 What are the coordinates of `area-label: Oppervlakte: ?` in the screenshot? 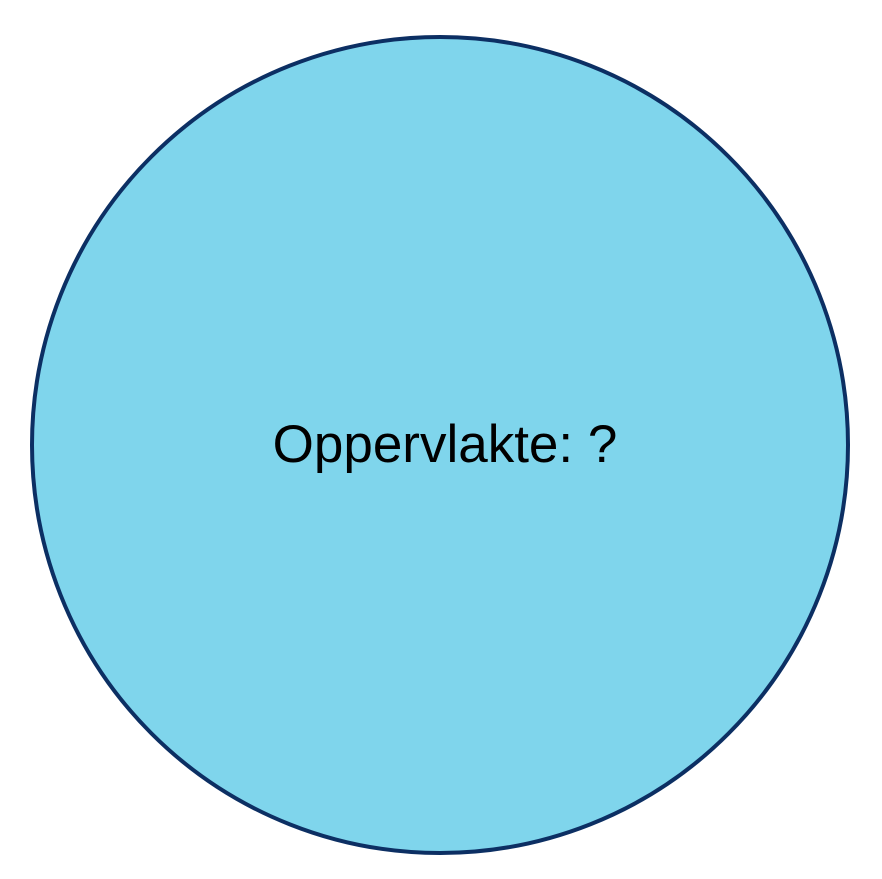 It's located at (445, 444).